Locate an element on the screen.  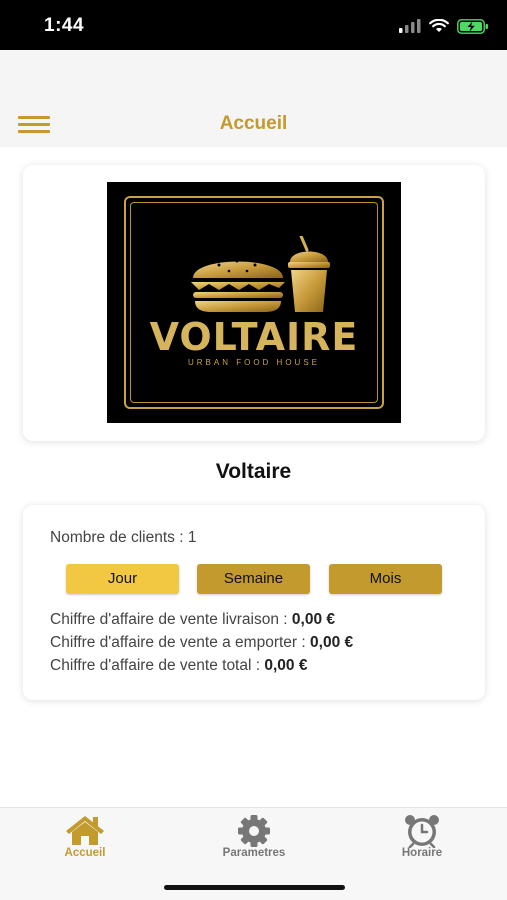
battery-charging-icon is located at coordinates (472, 26).